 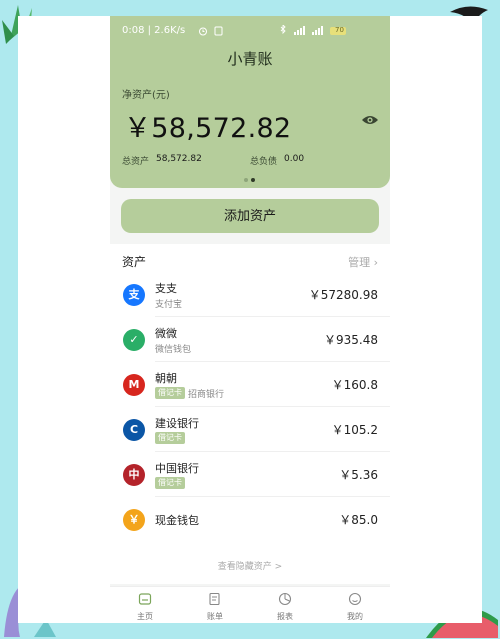 I want to click on asset-name: 现金钱包, so click(x=177, y=520).